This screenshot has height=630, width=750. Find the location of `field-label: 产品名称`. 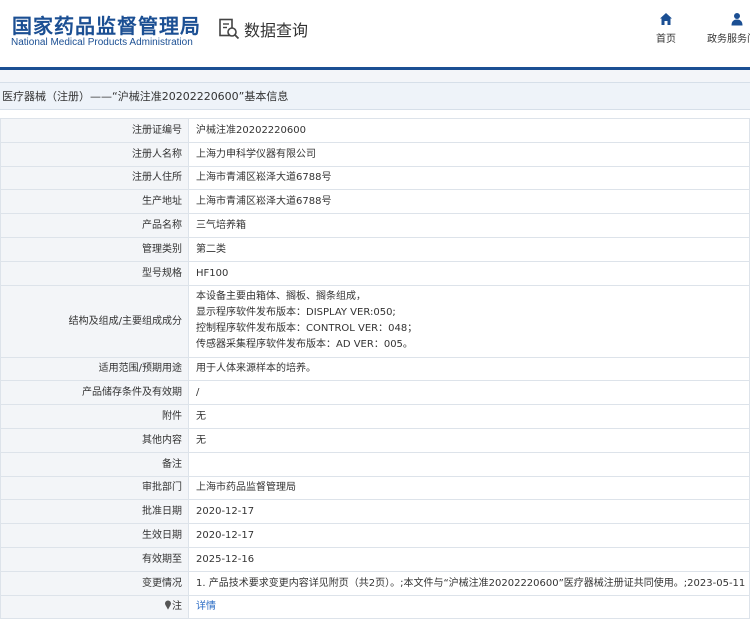

field-label: 产品名称 is located at coordinates (94, 225).